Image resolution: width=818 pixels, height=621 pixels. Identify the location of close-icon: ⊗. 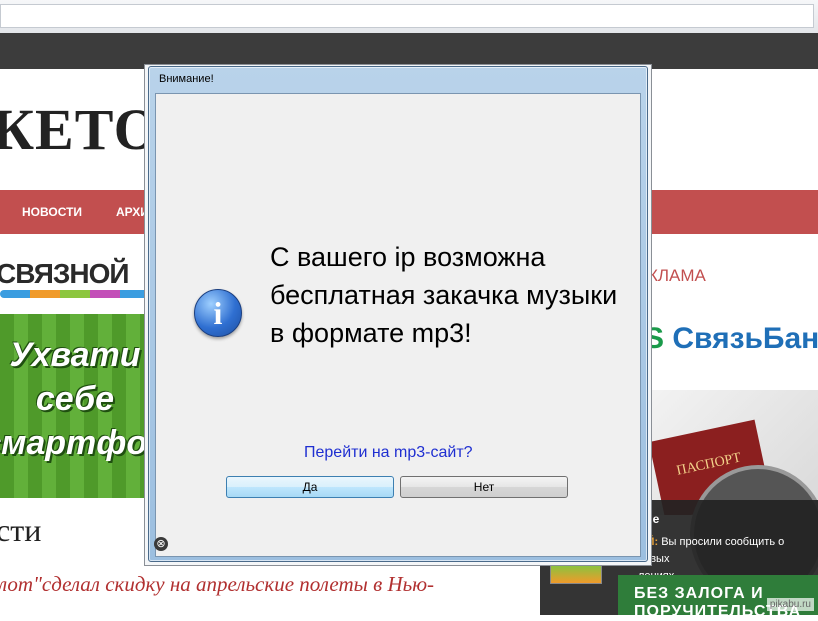
(161, 544).